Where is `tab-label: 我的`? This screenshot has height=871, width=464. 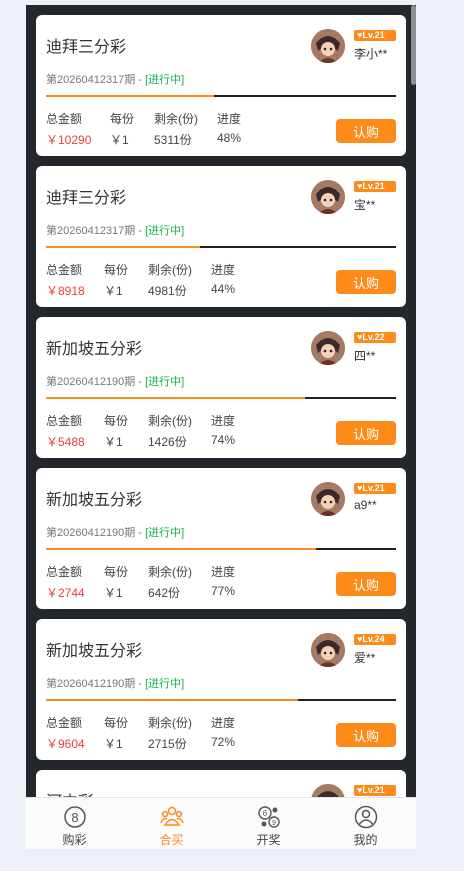 tab-label: 我的 is located at coordinates (365, 840).